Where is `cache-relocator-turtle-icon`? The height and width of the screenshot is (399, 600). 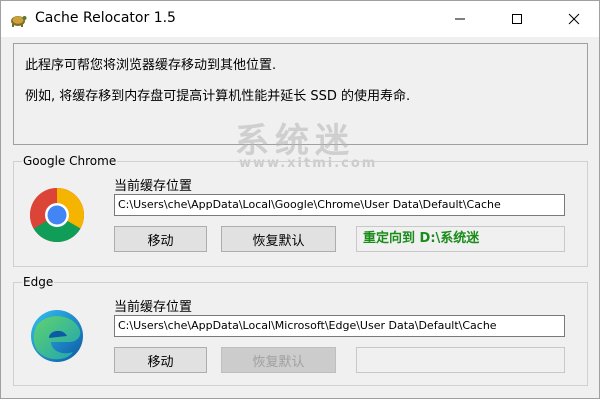 cache-relocator-turtle-icon is located at coordinates (19, 21).